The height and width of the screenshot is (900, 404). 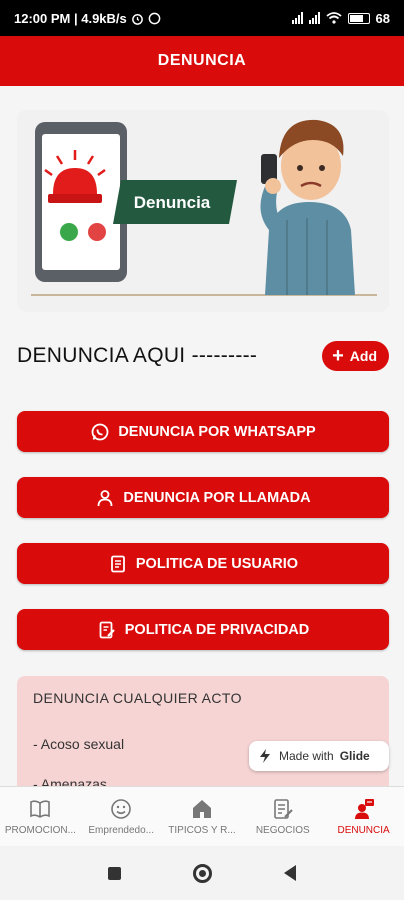 I want to click on battery-level: 68, so click(x=382, y=18).